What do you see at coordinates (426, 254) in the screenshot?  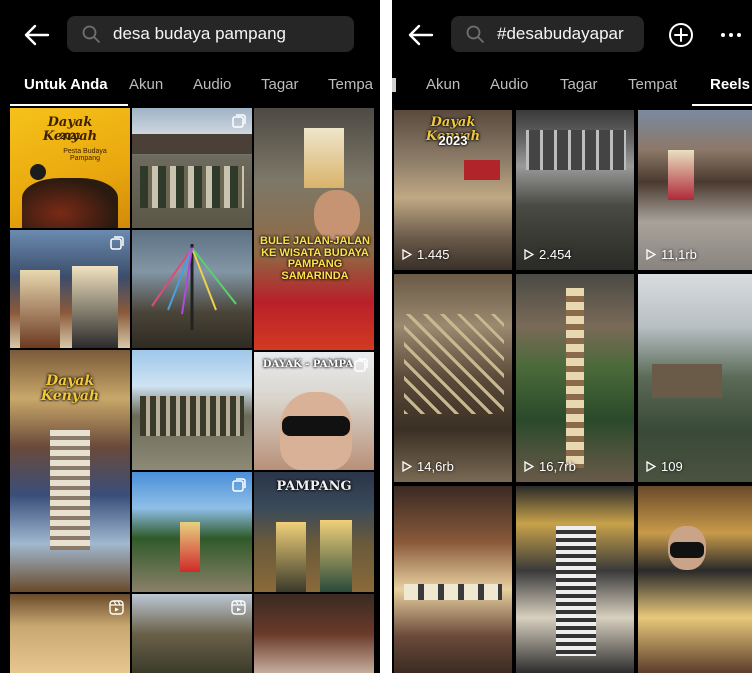 I see `view-count: 1.445` at bounding box center [426, 254].